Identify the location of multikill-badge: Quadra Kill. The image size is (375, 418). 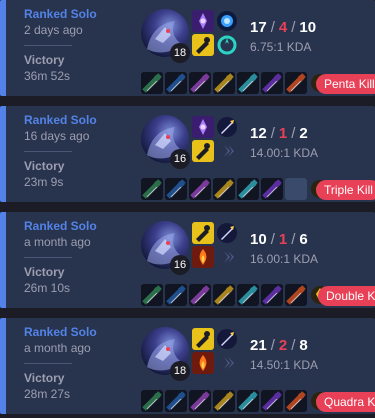
(345, 402).